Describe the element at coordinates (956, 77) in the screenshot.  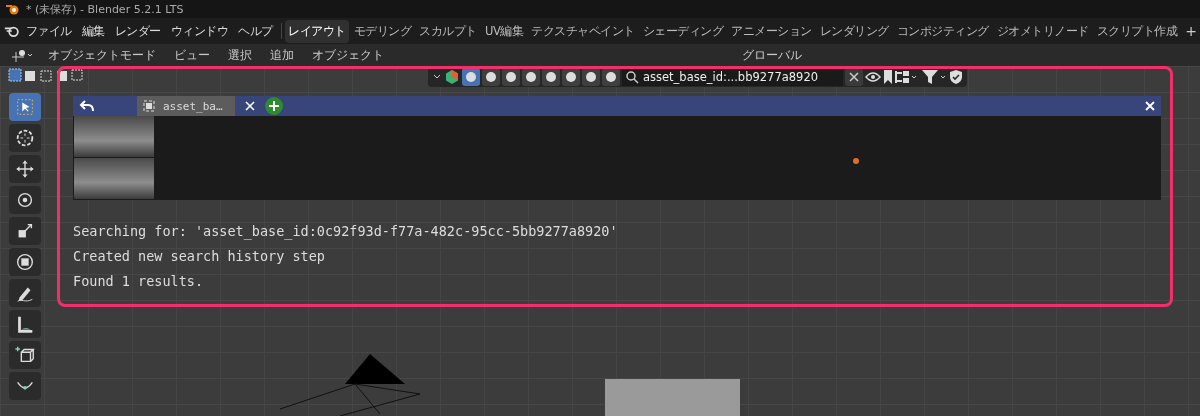
I see `shield-check-icon` at that location.